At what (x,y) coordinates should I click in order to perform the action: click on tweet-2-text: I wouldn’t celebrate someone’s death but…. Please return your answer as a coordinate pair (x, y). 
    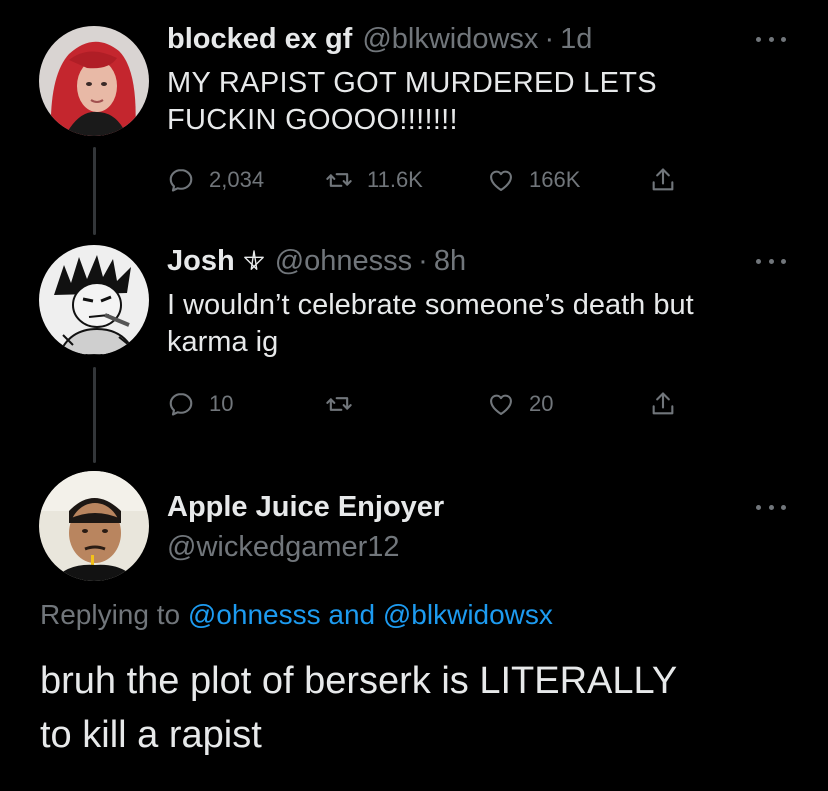
    Looking at the image, I should click on (477, 324).